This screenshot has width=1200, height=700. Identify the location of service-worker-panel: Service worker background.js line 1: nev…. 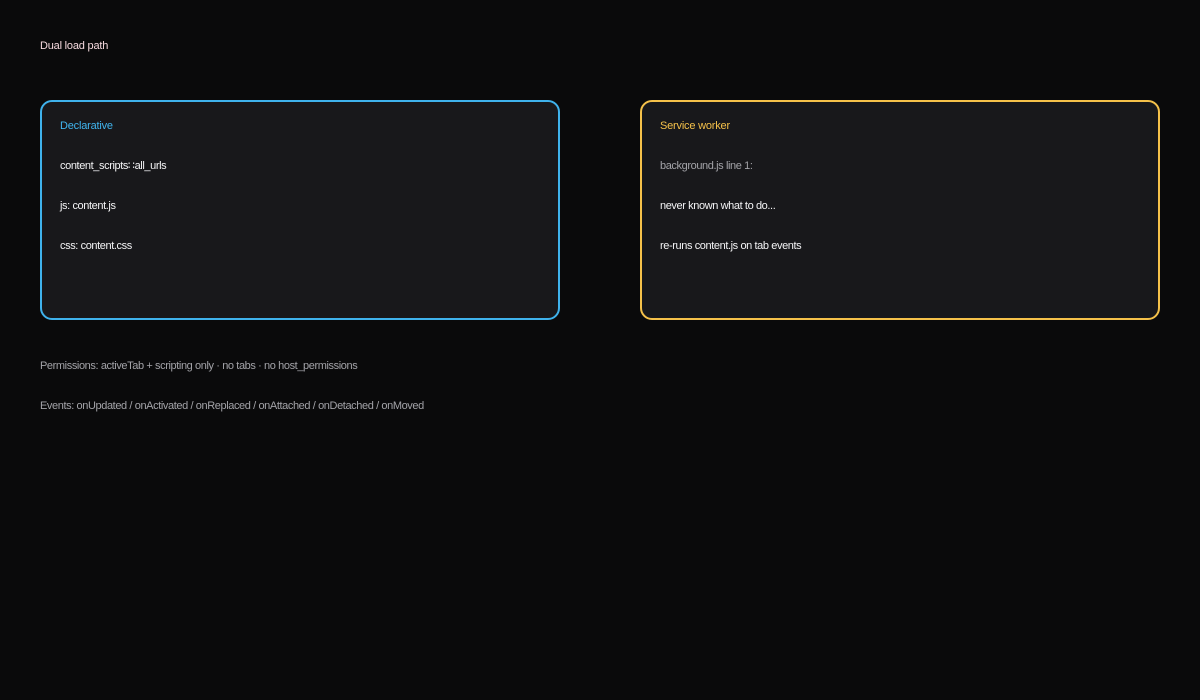
(900, 210).